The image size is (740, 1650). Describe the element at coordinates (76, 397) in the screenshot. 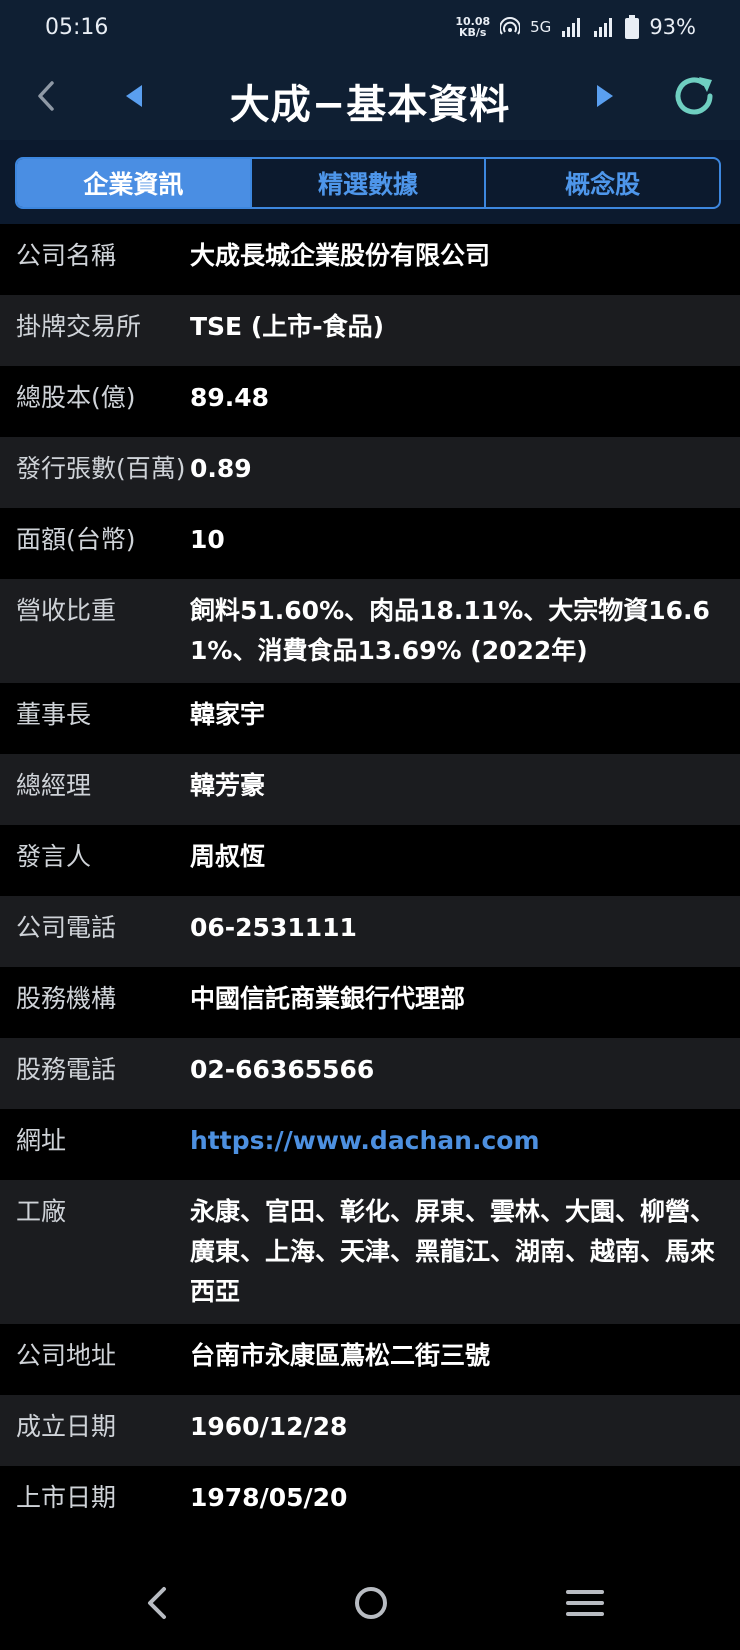

I see `info-label: 總股本(億)` at that location.